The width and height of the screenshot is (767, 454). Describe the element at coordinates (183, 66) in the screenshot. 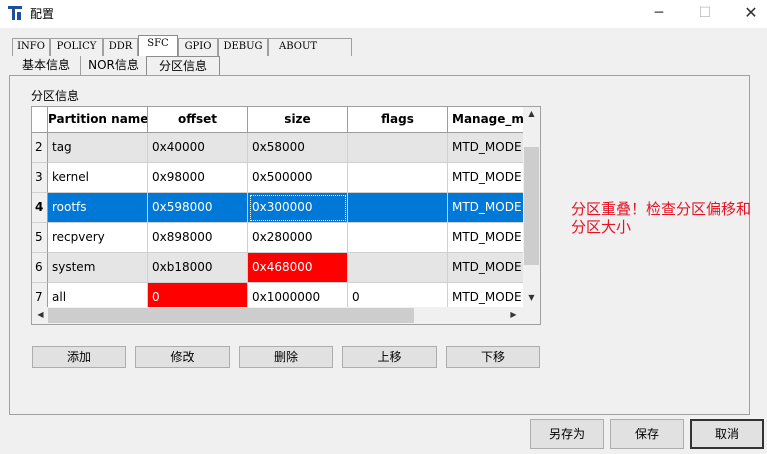

I see `subtab-partition-info: 分区信息` at that location.